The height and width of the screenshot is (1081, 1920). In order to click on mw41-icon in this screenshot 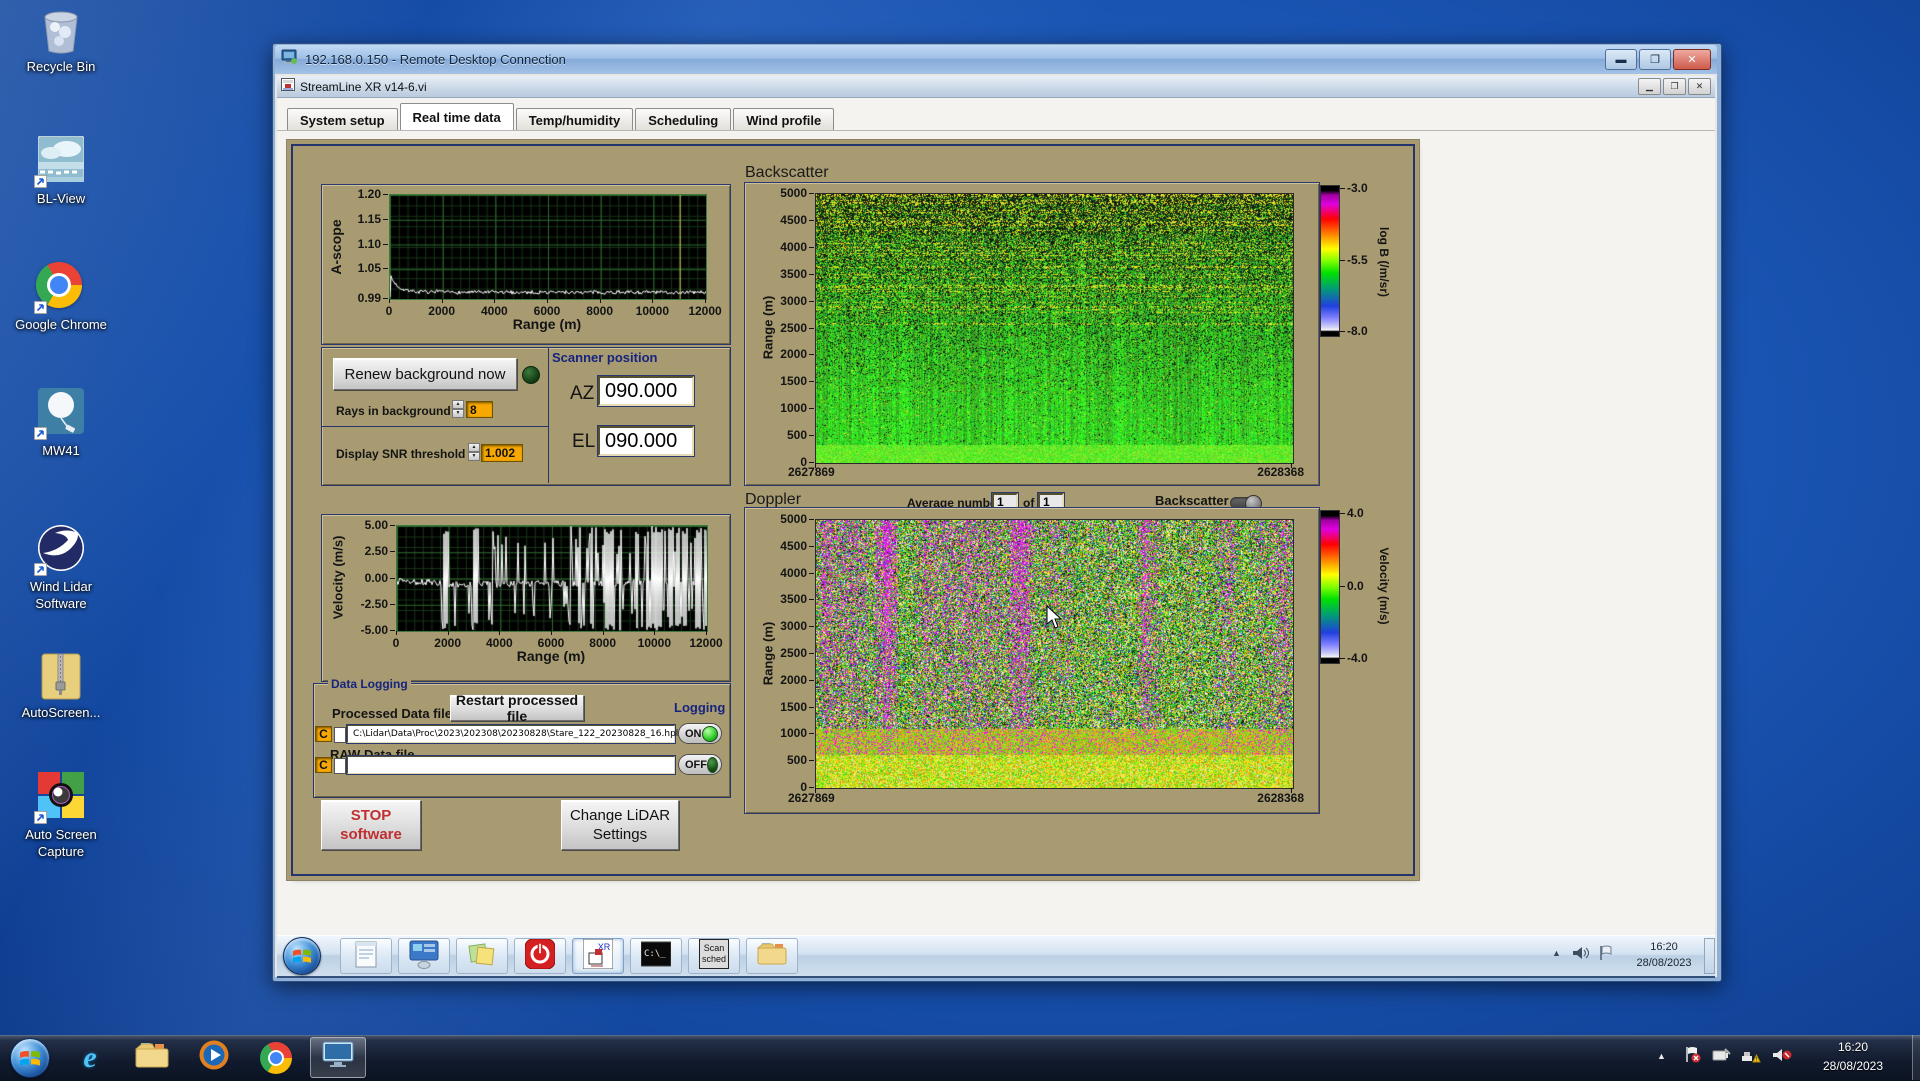, I will do `click(60, 414)`.